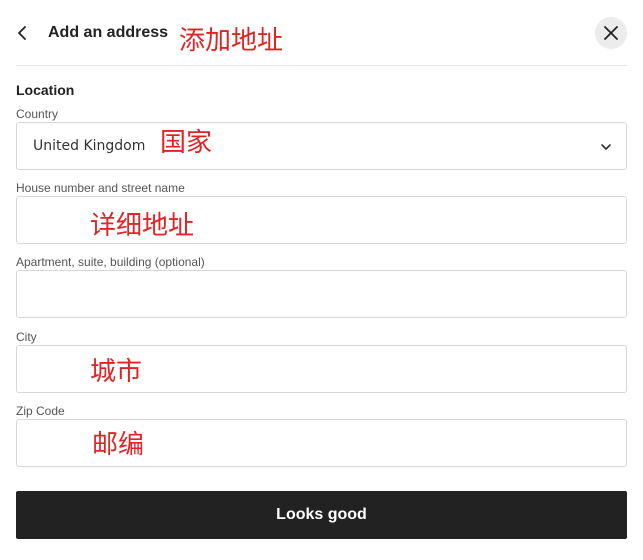 This screenshot has height=560, width=643. I want to click on apartment-field, so click(321, 294).